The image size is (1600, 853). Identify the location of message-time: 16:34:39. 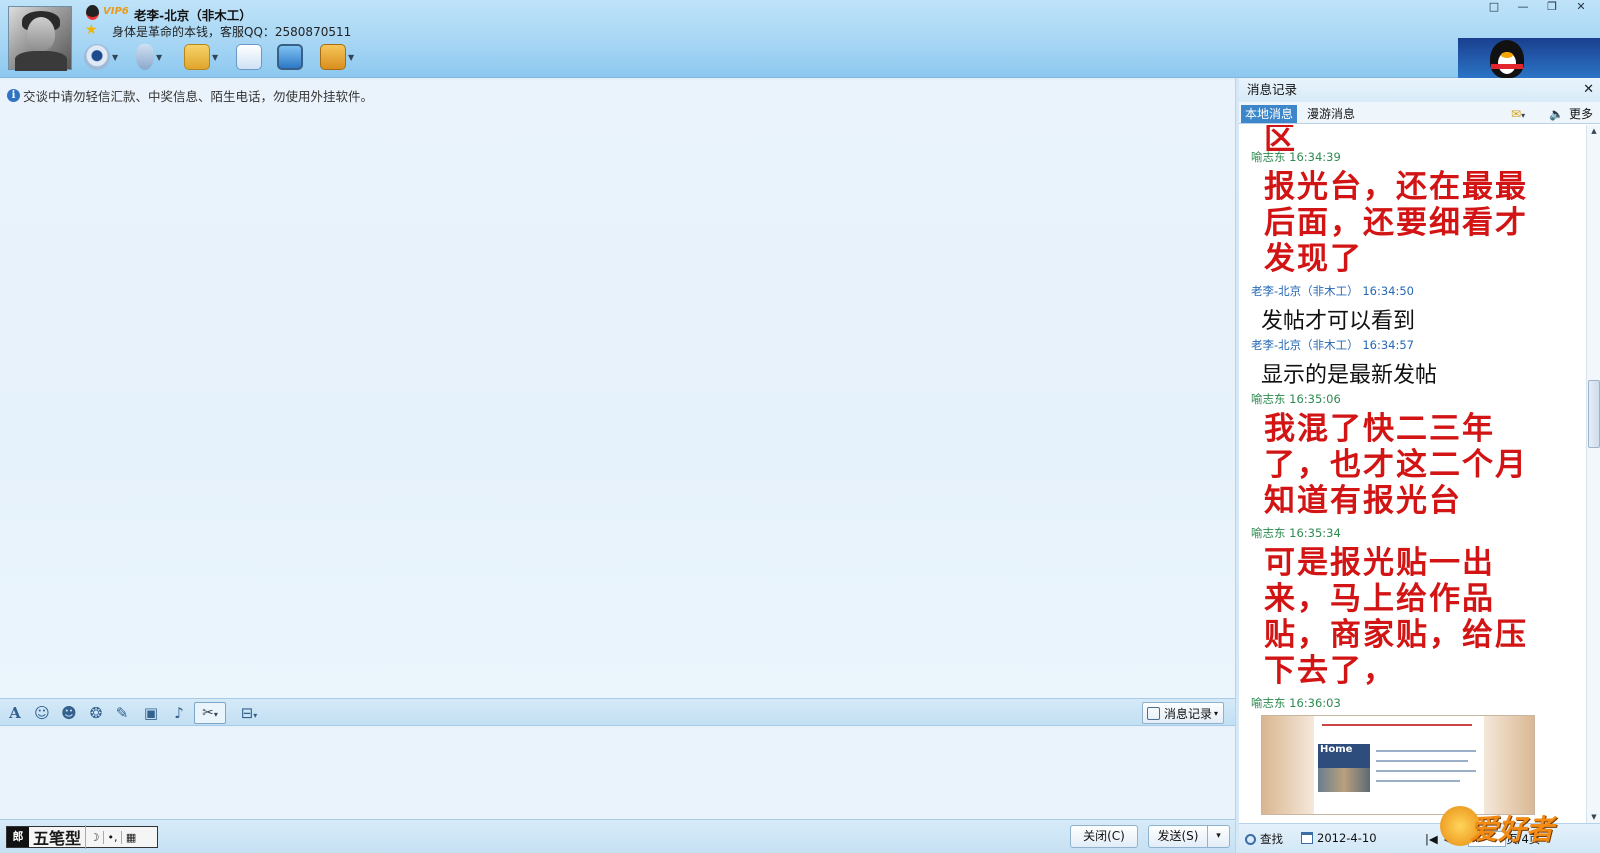
(1315, 157).